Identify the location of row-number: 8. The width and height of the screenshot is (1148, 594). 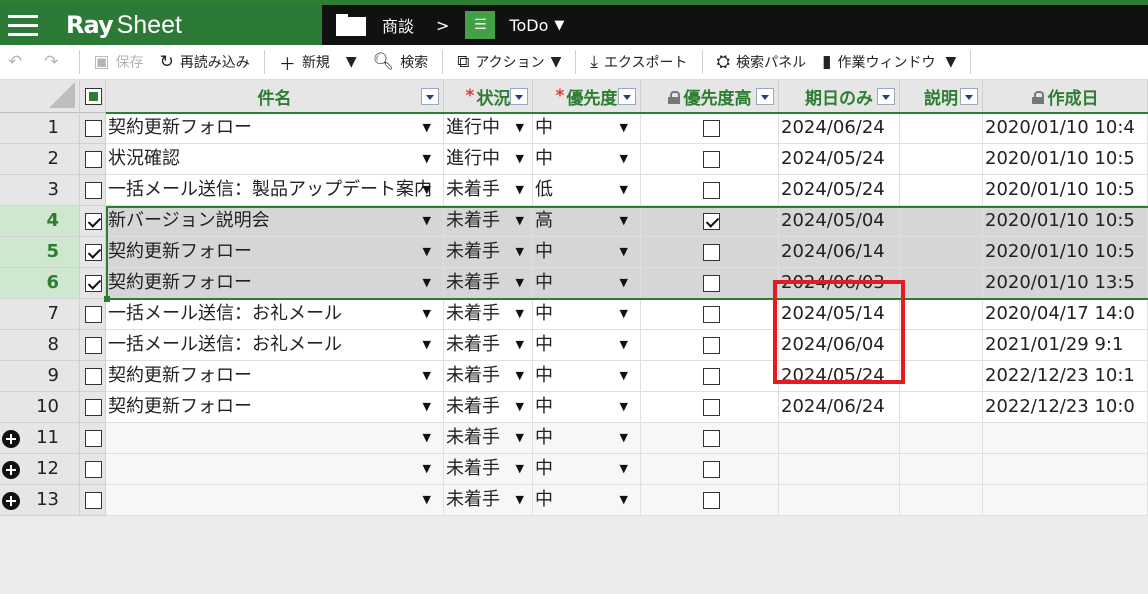
(40, 345).